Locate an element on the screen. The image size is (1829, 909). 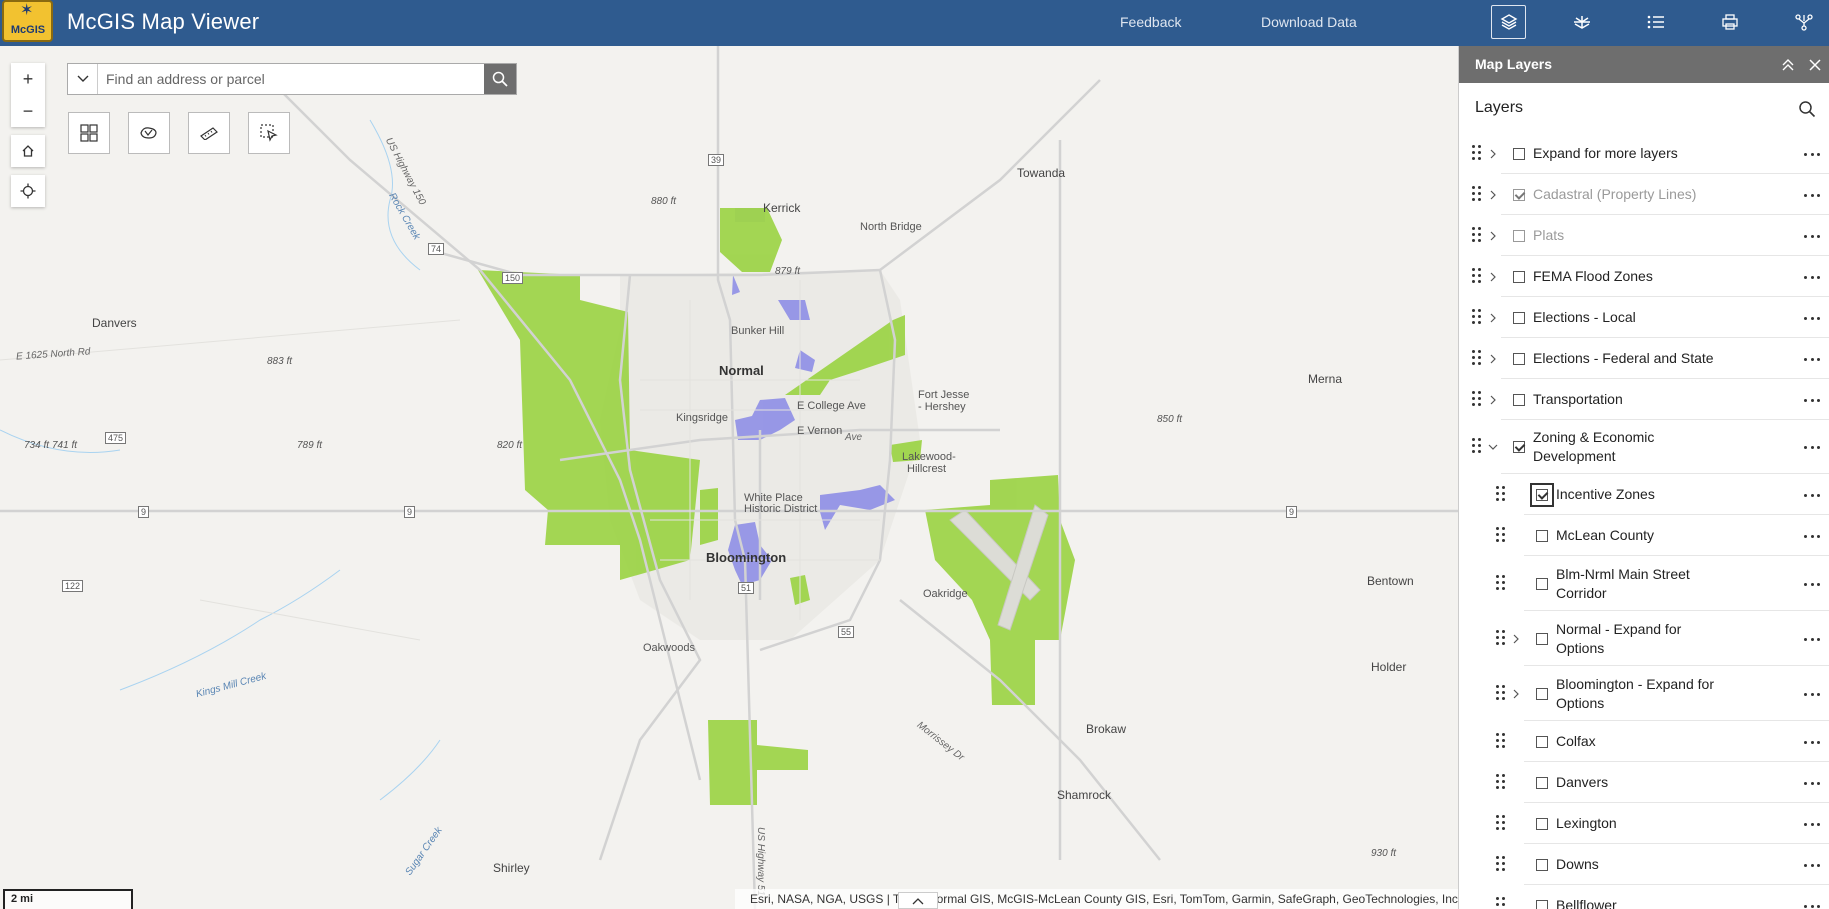
select-tool-button is located at coordinates (269, 133).